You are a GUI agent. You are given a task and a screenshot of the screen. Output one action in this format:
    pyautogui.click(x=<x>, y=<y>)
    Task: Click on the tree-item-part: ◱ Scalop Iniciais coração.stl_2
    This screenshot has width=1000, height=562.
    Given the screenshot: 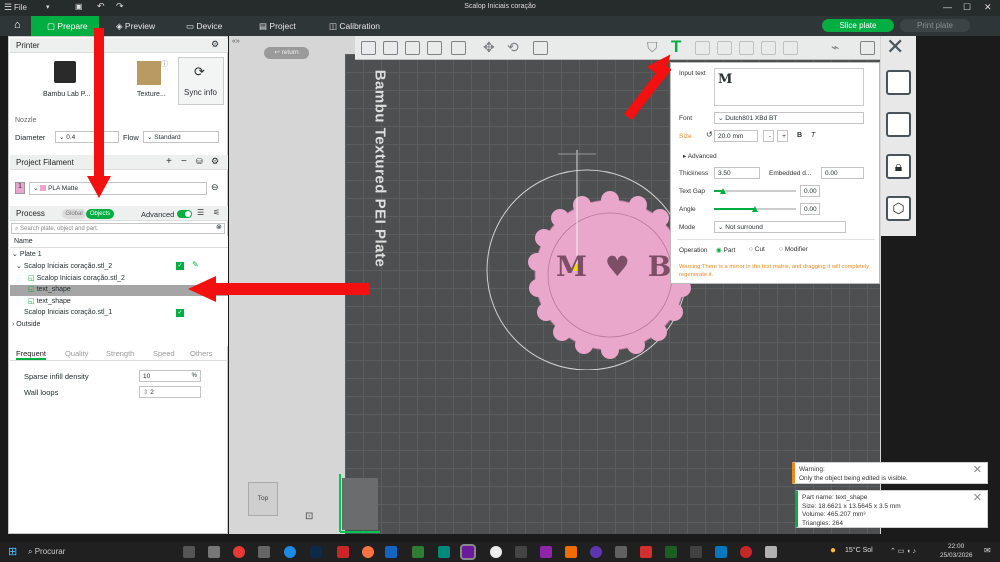 What is the action you would take?
    pyautogui.click(x=76, y=278)
    